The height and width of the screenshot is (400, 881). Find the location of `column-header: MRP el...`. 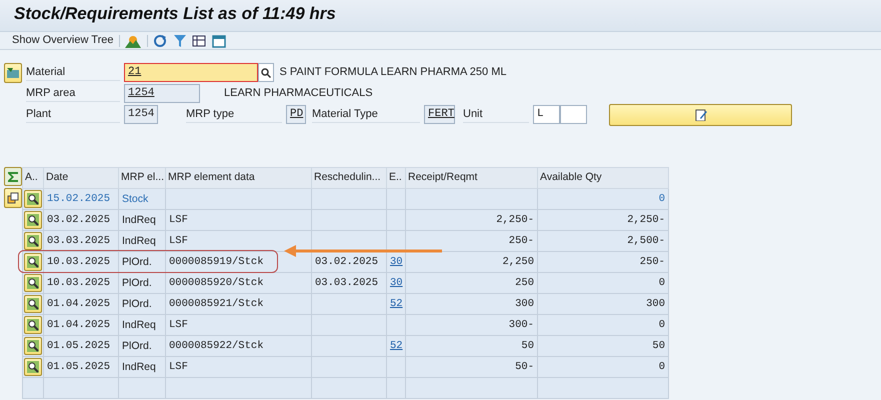

column-header: MRP el... is located at coordinates (142, 178).